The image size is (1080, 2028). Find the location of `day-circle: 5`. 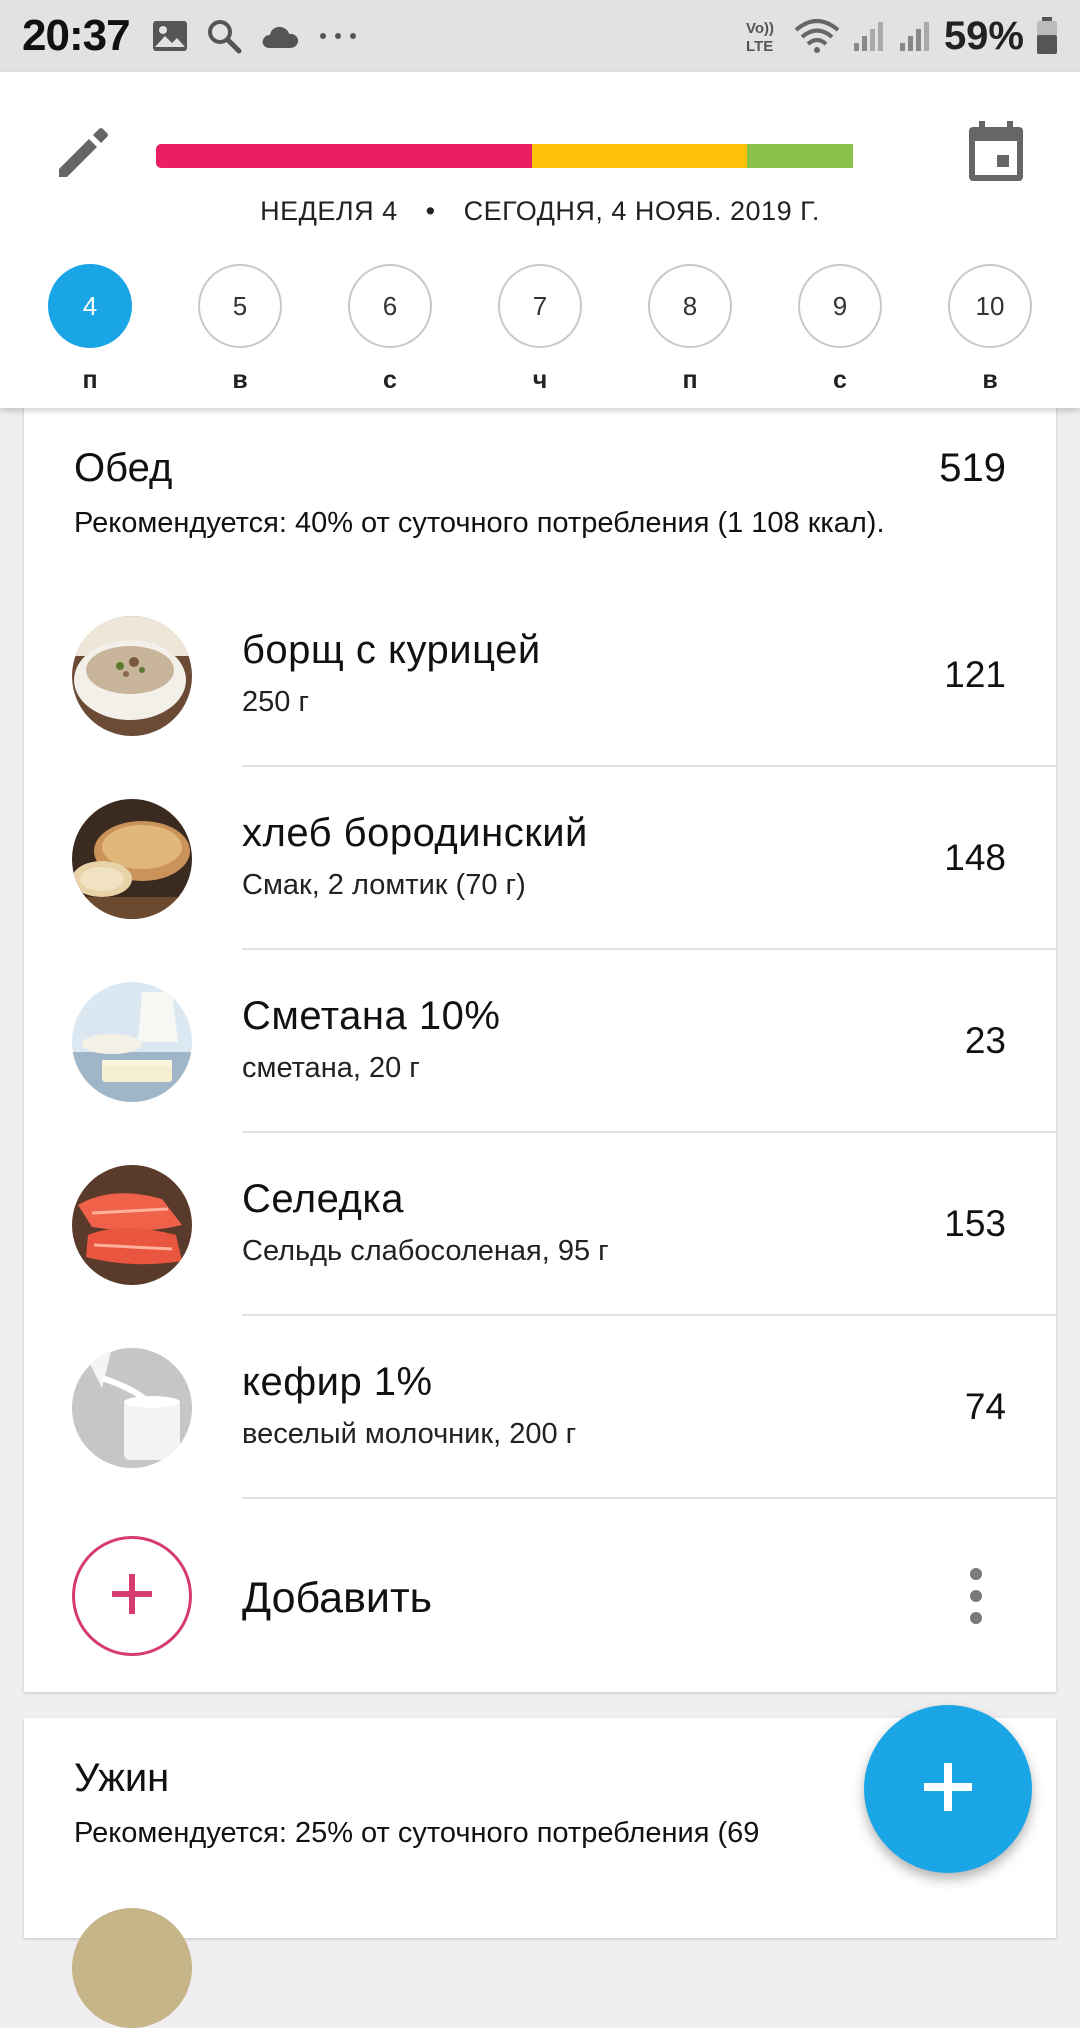

day-circle: 5 is located at coordinates (240, 306).